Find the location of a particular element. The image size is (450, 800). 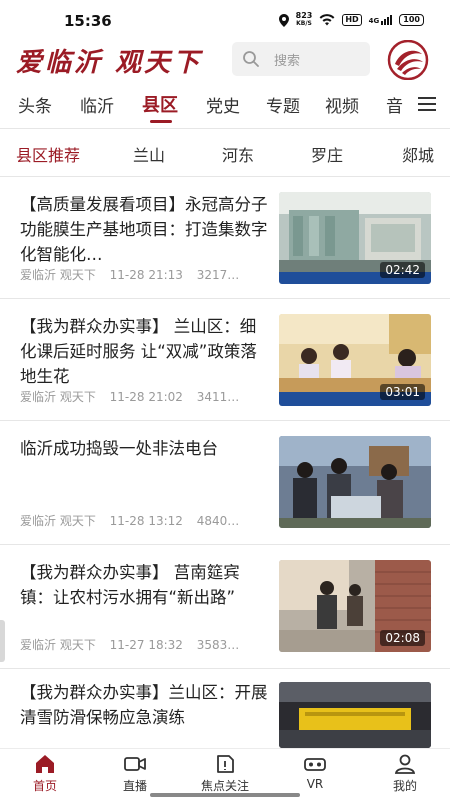

search-box: 搜索 is located at coordinates (301, 59).